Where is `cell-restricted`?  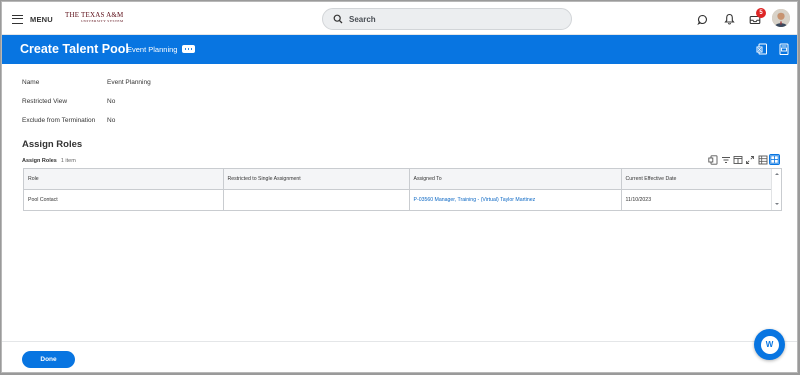 cell-restricted is located at coordinates (316, 199).